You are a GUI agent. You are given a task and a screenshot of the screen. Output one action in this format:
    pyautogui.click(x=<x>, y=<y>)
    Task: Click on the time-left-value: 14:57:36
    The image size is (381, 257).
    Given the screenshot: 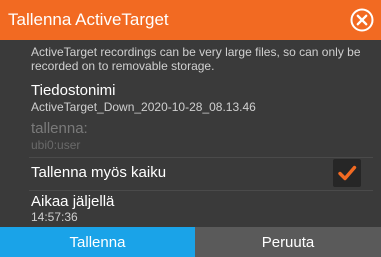 What is the action you would take?
    pyautogui.click(x=54, y=217)
    